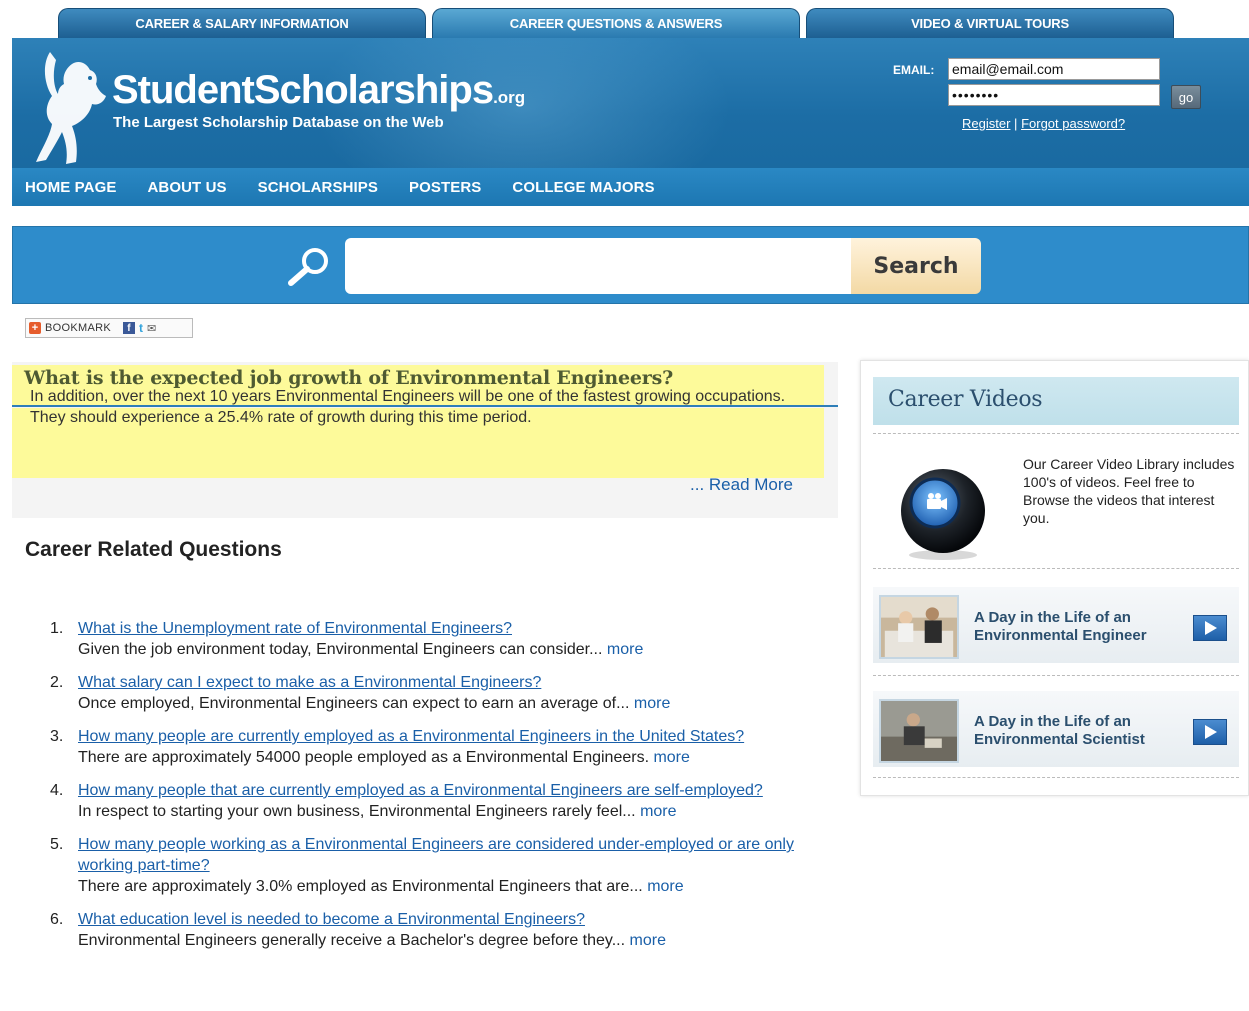 Image resolution: width=1249 pixels, height=1011 pixels. I want to click on search-bar: Search, so click(630, 265).